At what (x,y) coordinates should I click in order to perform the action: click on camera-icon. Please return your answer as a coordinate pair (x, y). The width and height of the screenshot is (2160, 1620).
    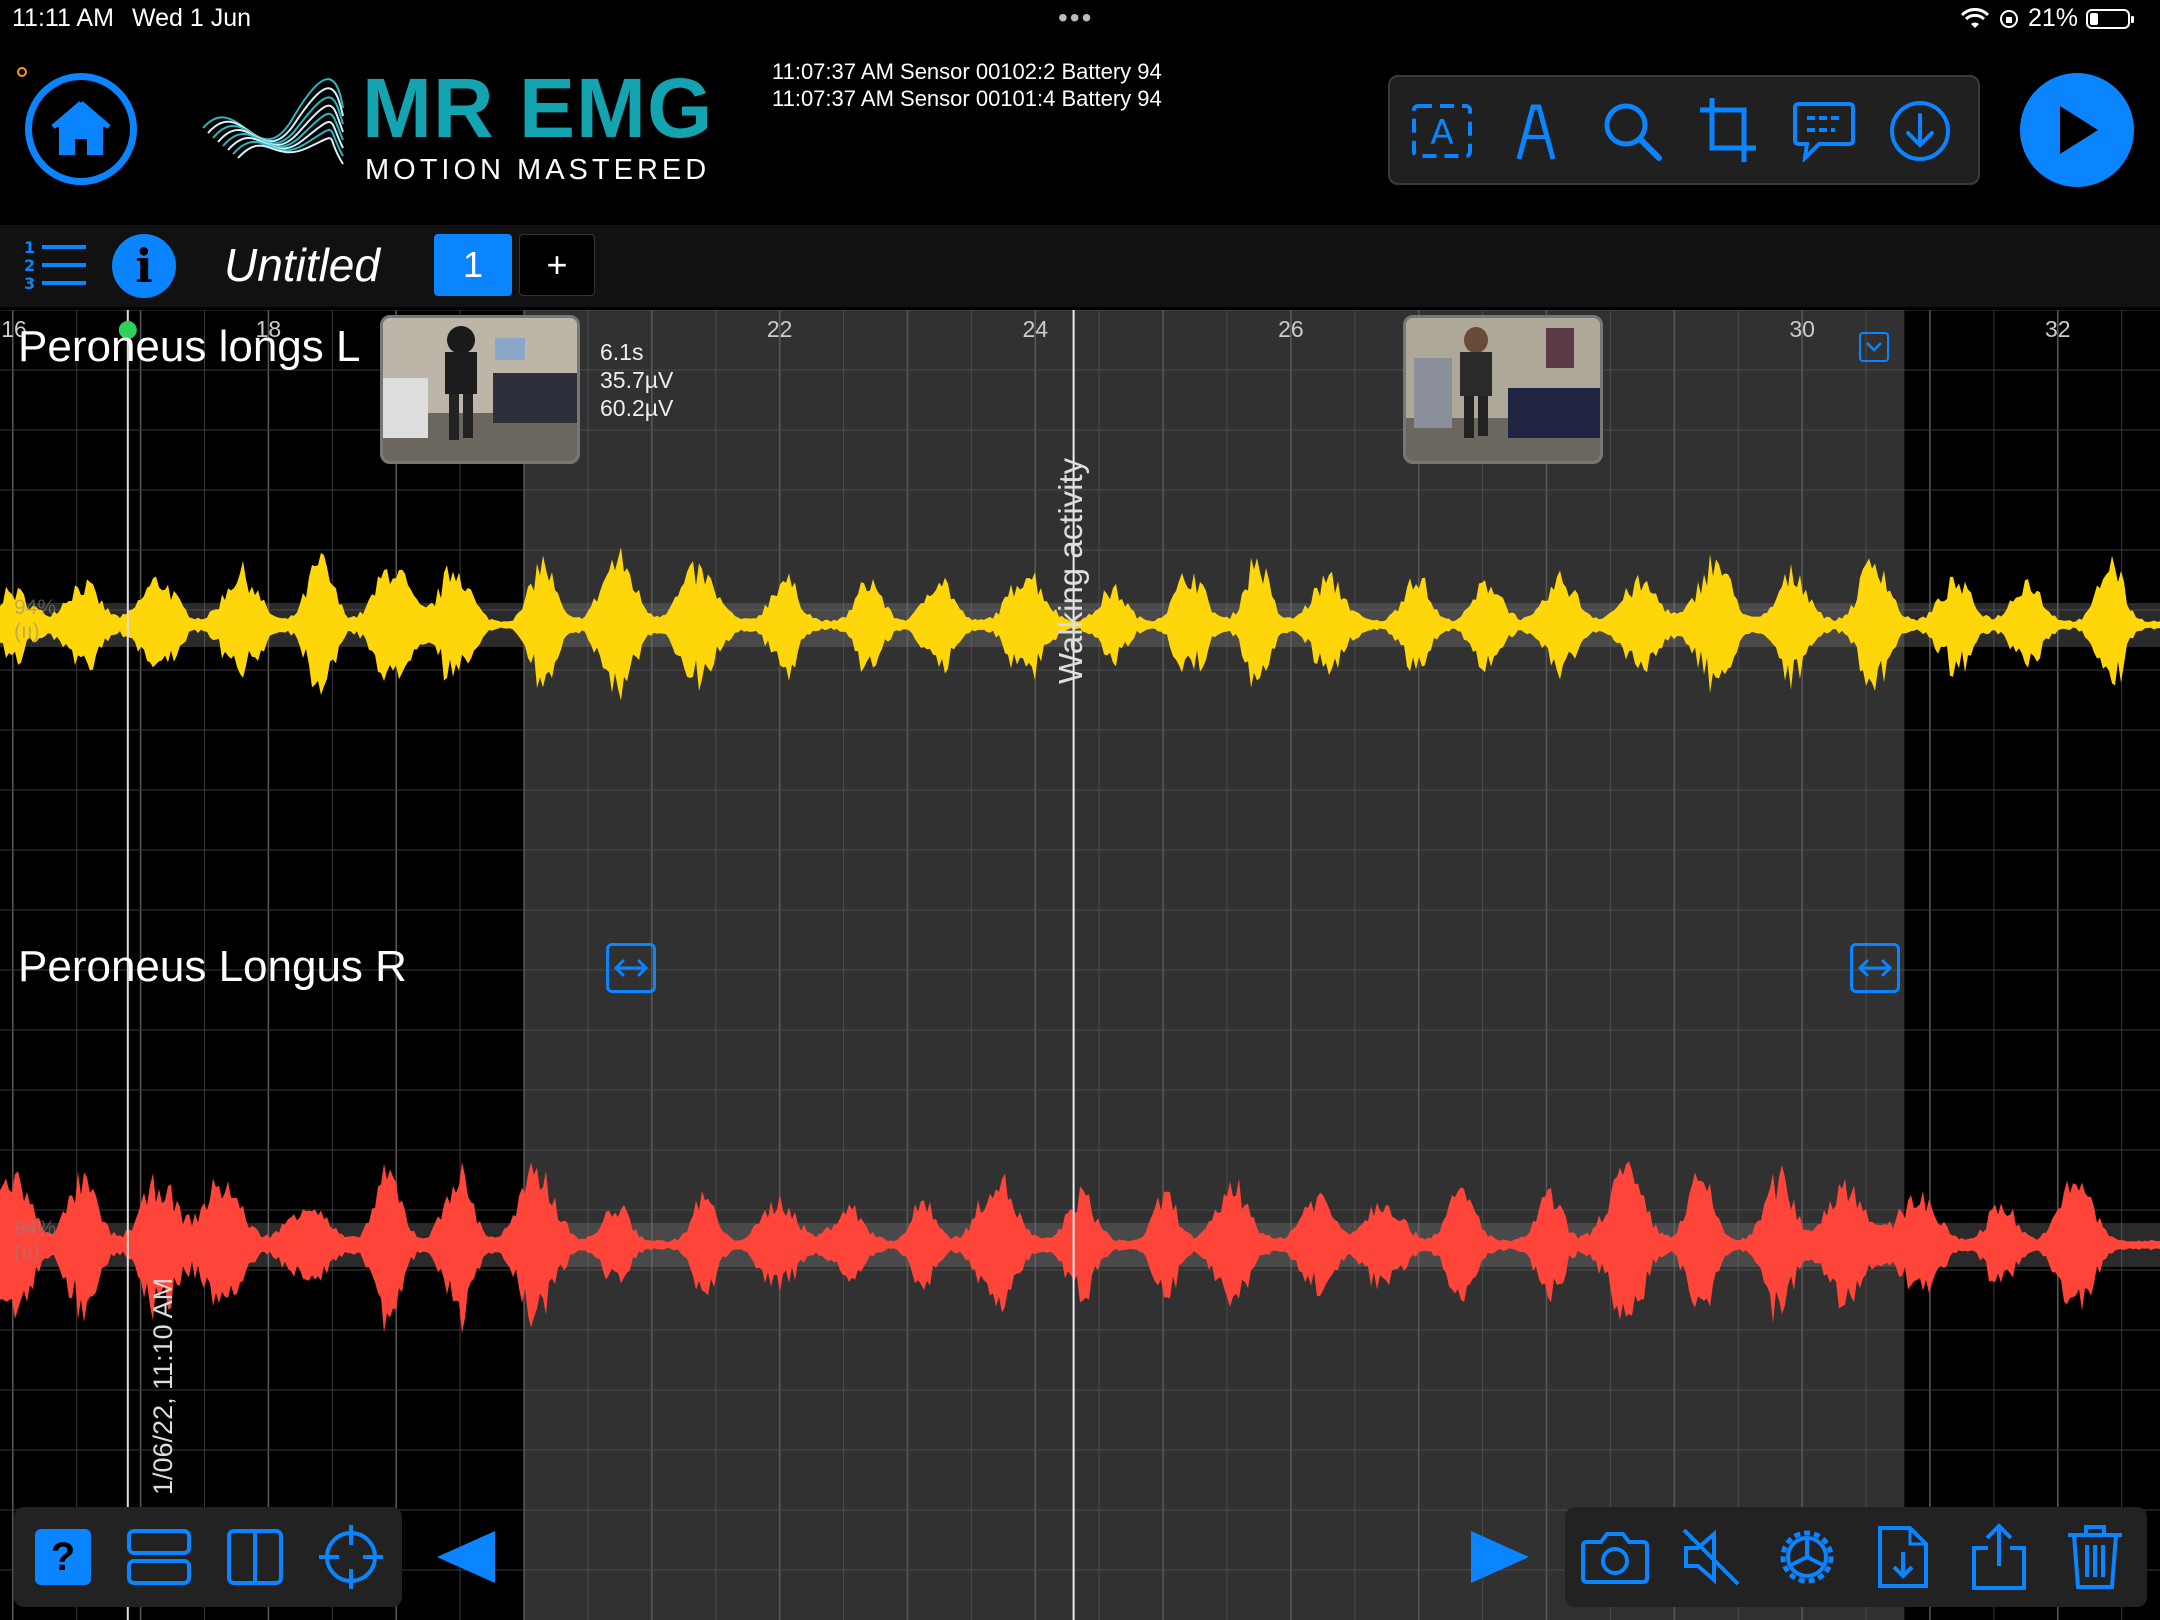
    Looking at the image, I should click on (1615, 1558).